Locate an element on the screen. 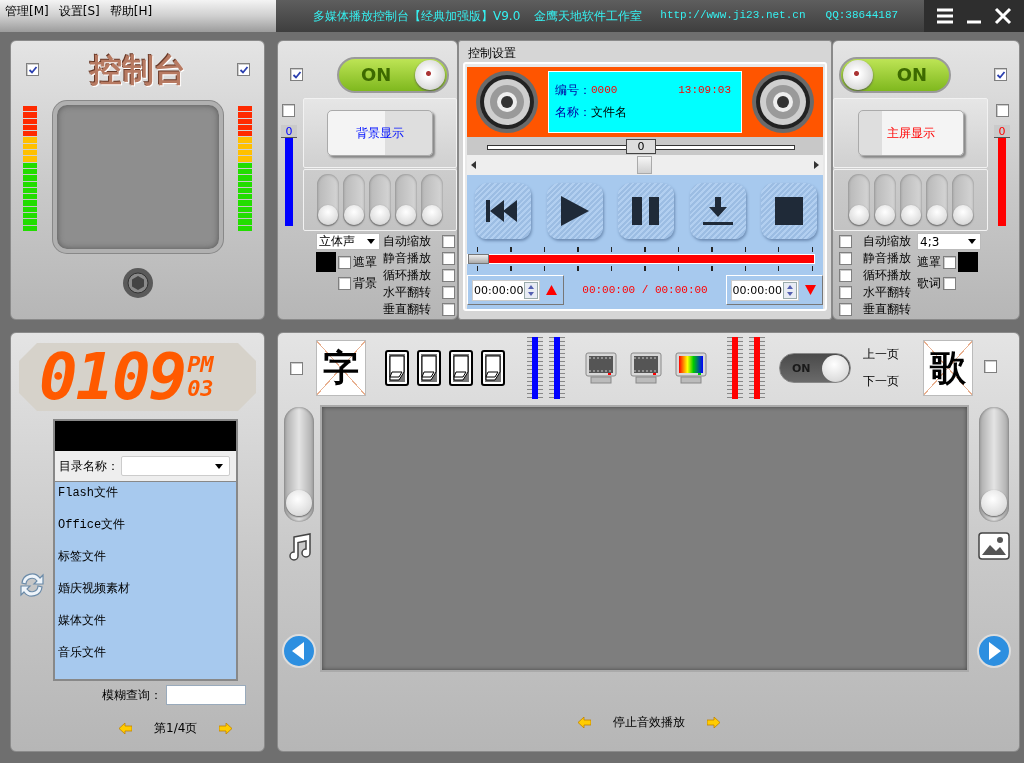 This screenshot has height=763, width=1024. dropdown: 立体声 is located at coordinates (348, 241).